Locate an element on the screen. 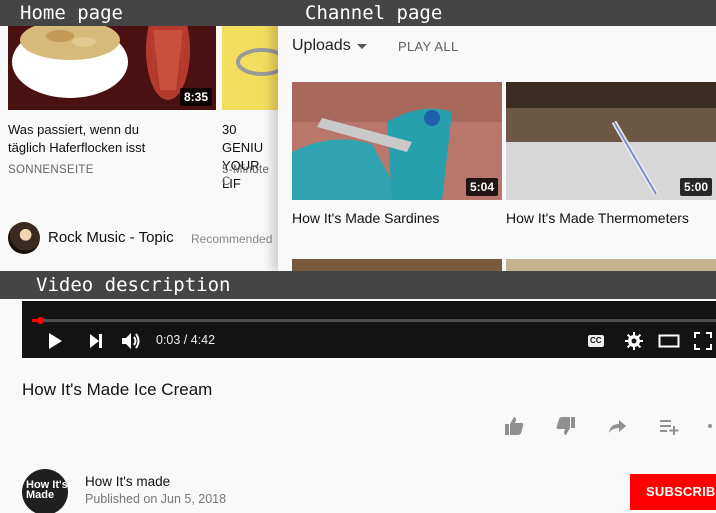  cc-icon: CC is located at coordinates (596, 341).